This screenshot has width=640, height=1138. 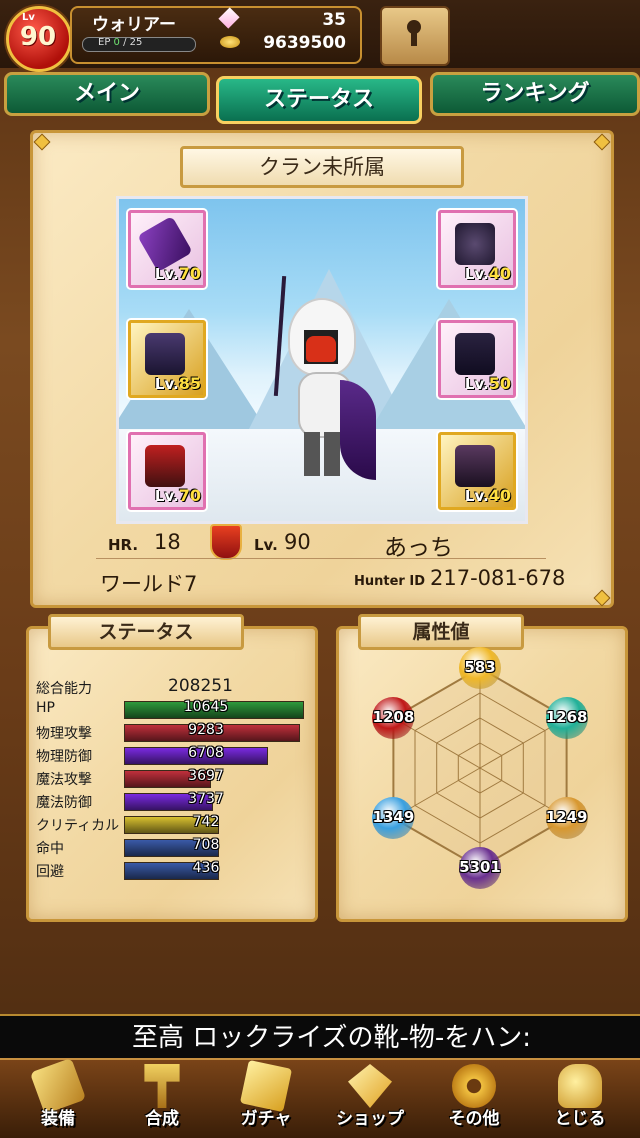 What do you see at coordinates (474, 1086) in the screenshot?
I see `gear-icon` at bounding box center [474, 1086].